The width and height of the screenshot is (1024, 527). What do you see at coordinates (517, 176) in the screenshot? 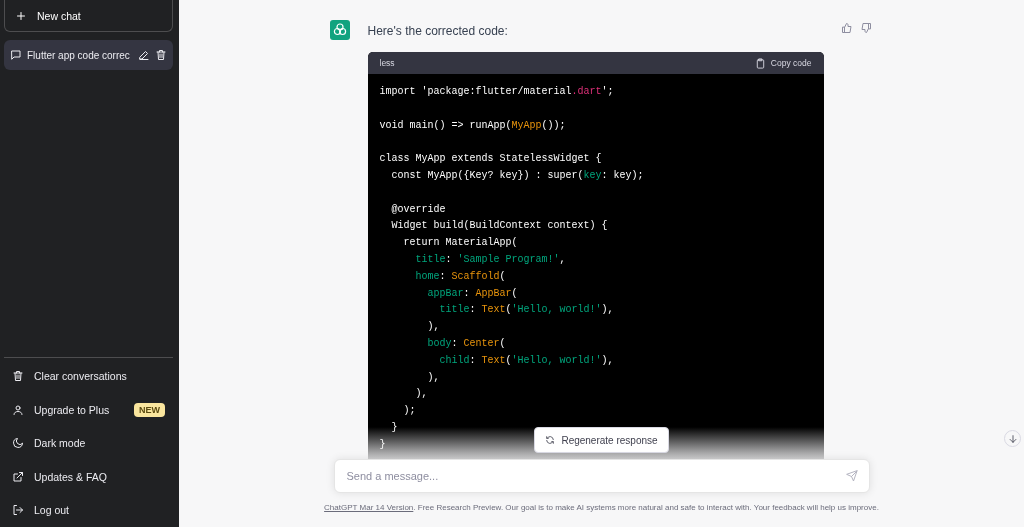
I see `code-line: const MyApp({Key? key}) : super(key: key);` at bounding box center [517, 176].